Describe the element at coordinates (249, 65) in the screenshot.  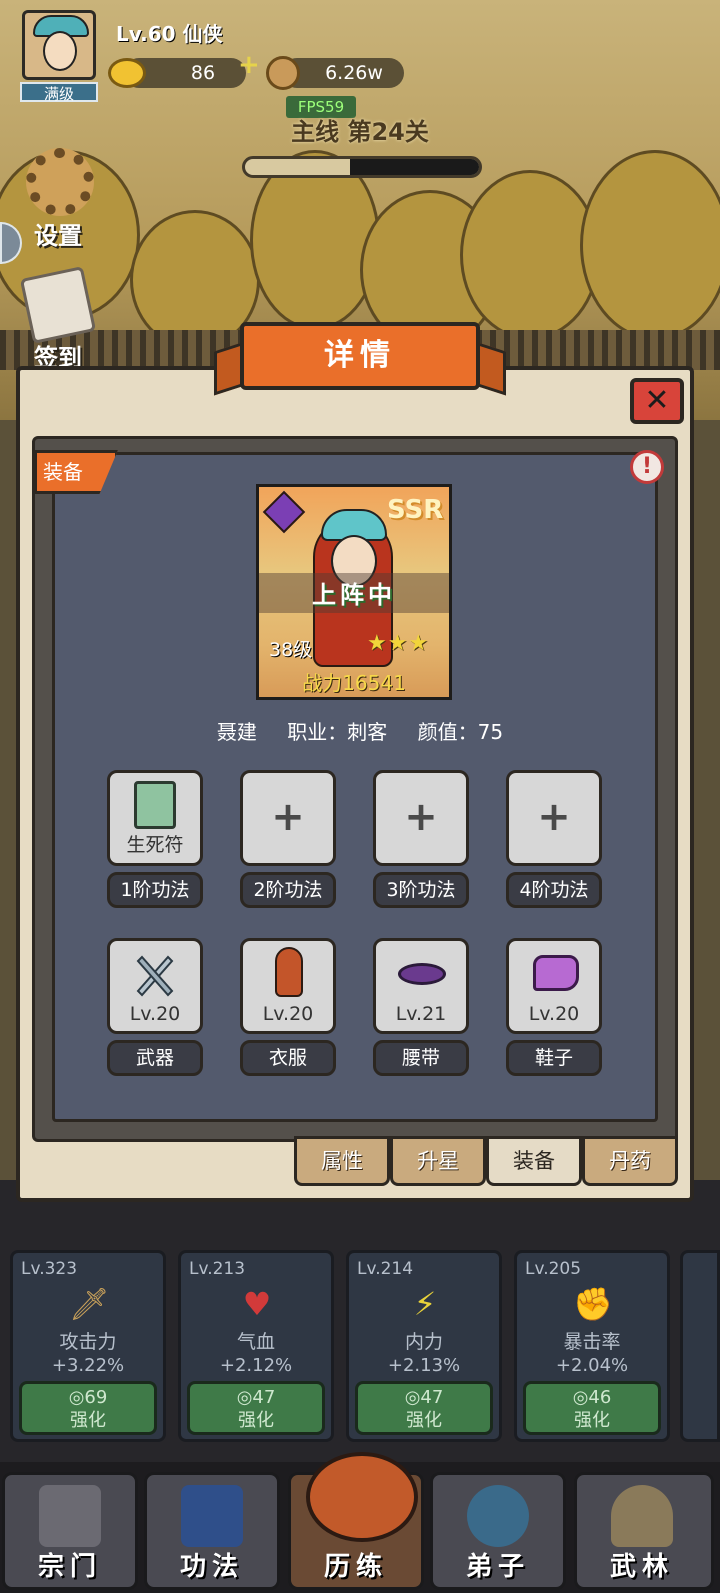
I see `add-currency-button: +` at that location.